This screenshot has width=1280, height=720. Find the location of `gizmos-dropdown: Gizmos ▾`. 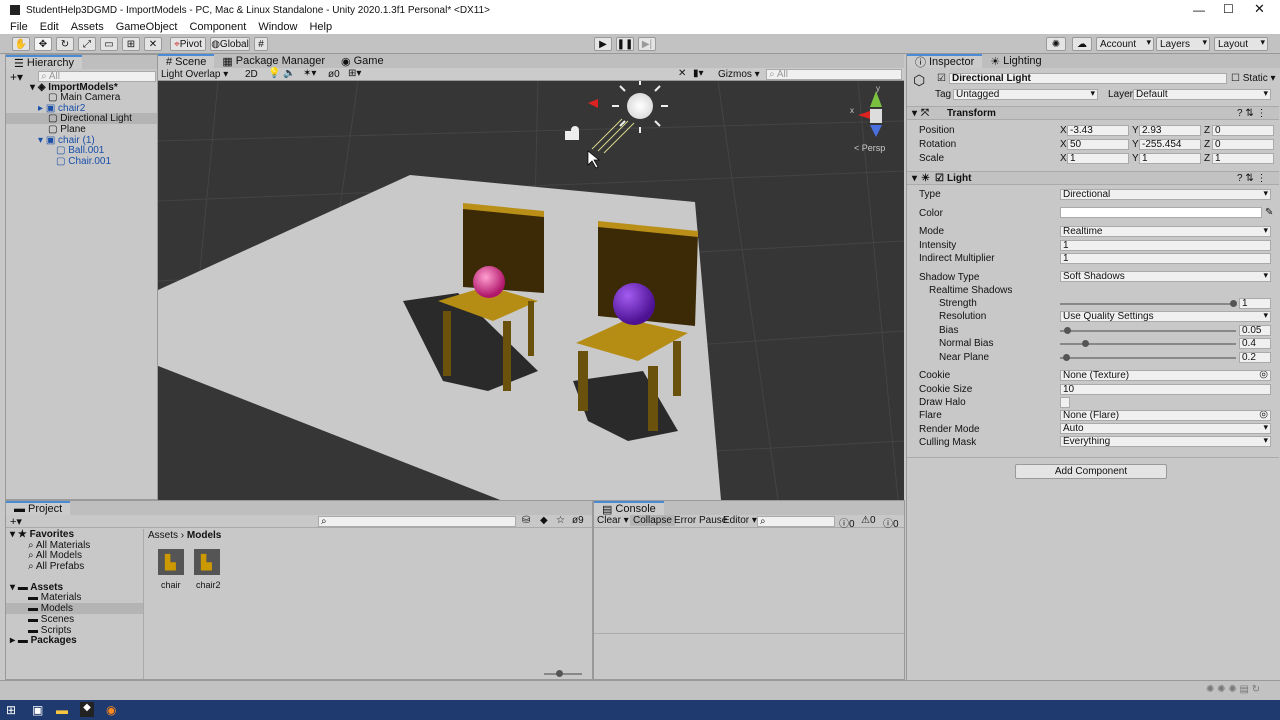

gizmos-dropdown: Gizmos ▾ is located at coordinates (739, 74).